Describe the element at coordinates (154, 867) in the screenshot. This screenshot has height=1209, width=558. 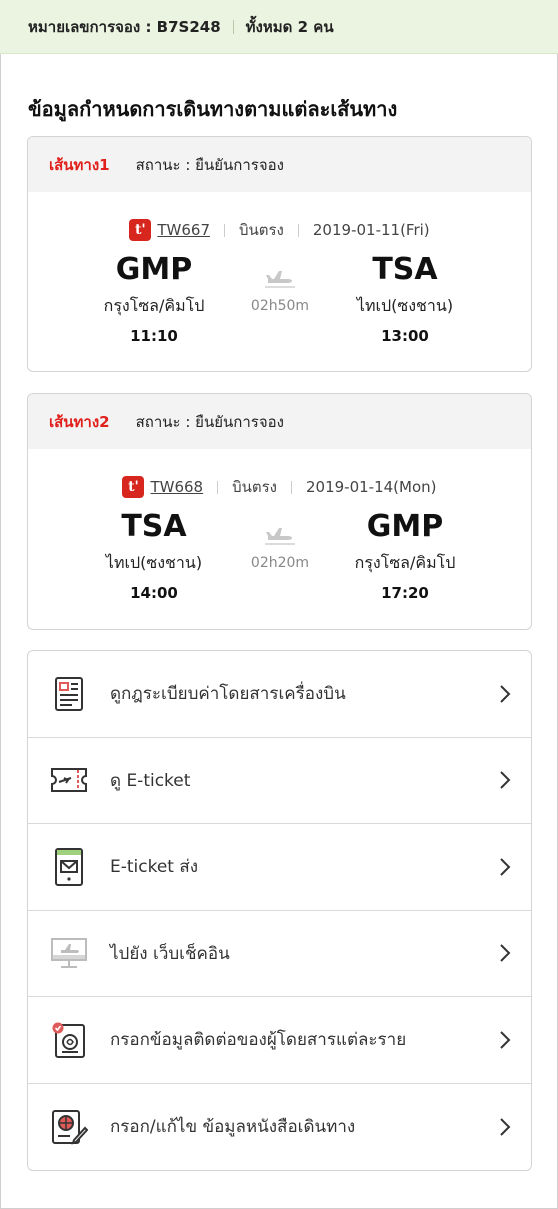
I see `menu-label: E-ticket ส่ง` at that location.